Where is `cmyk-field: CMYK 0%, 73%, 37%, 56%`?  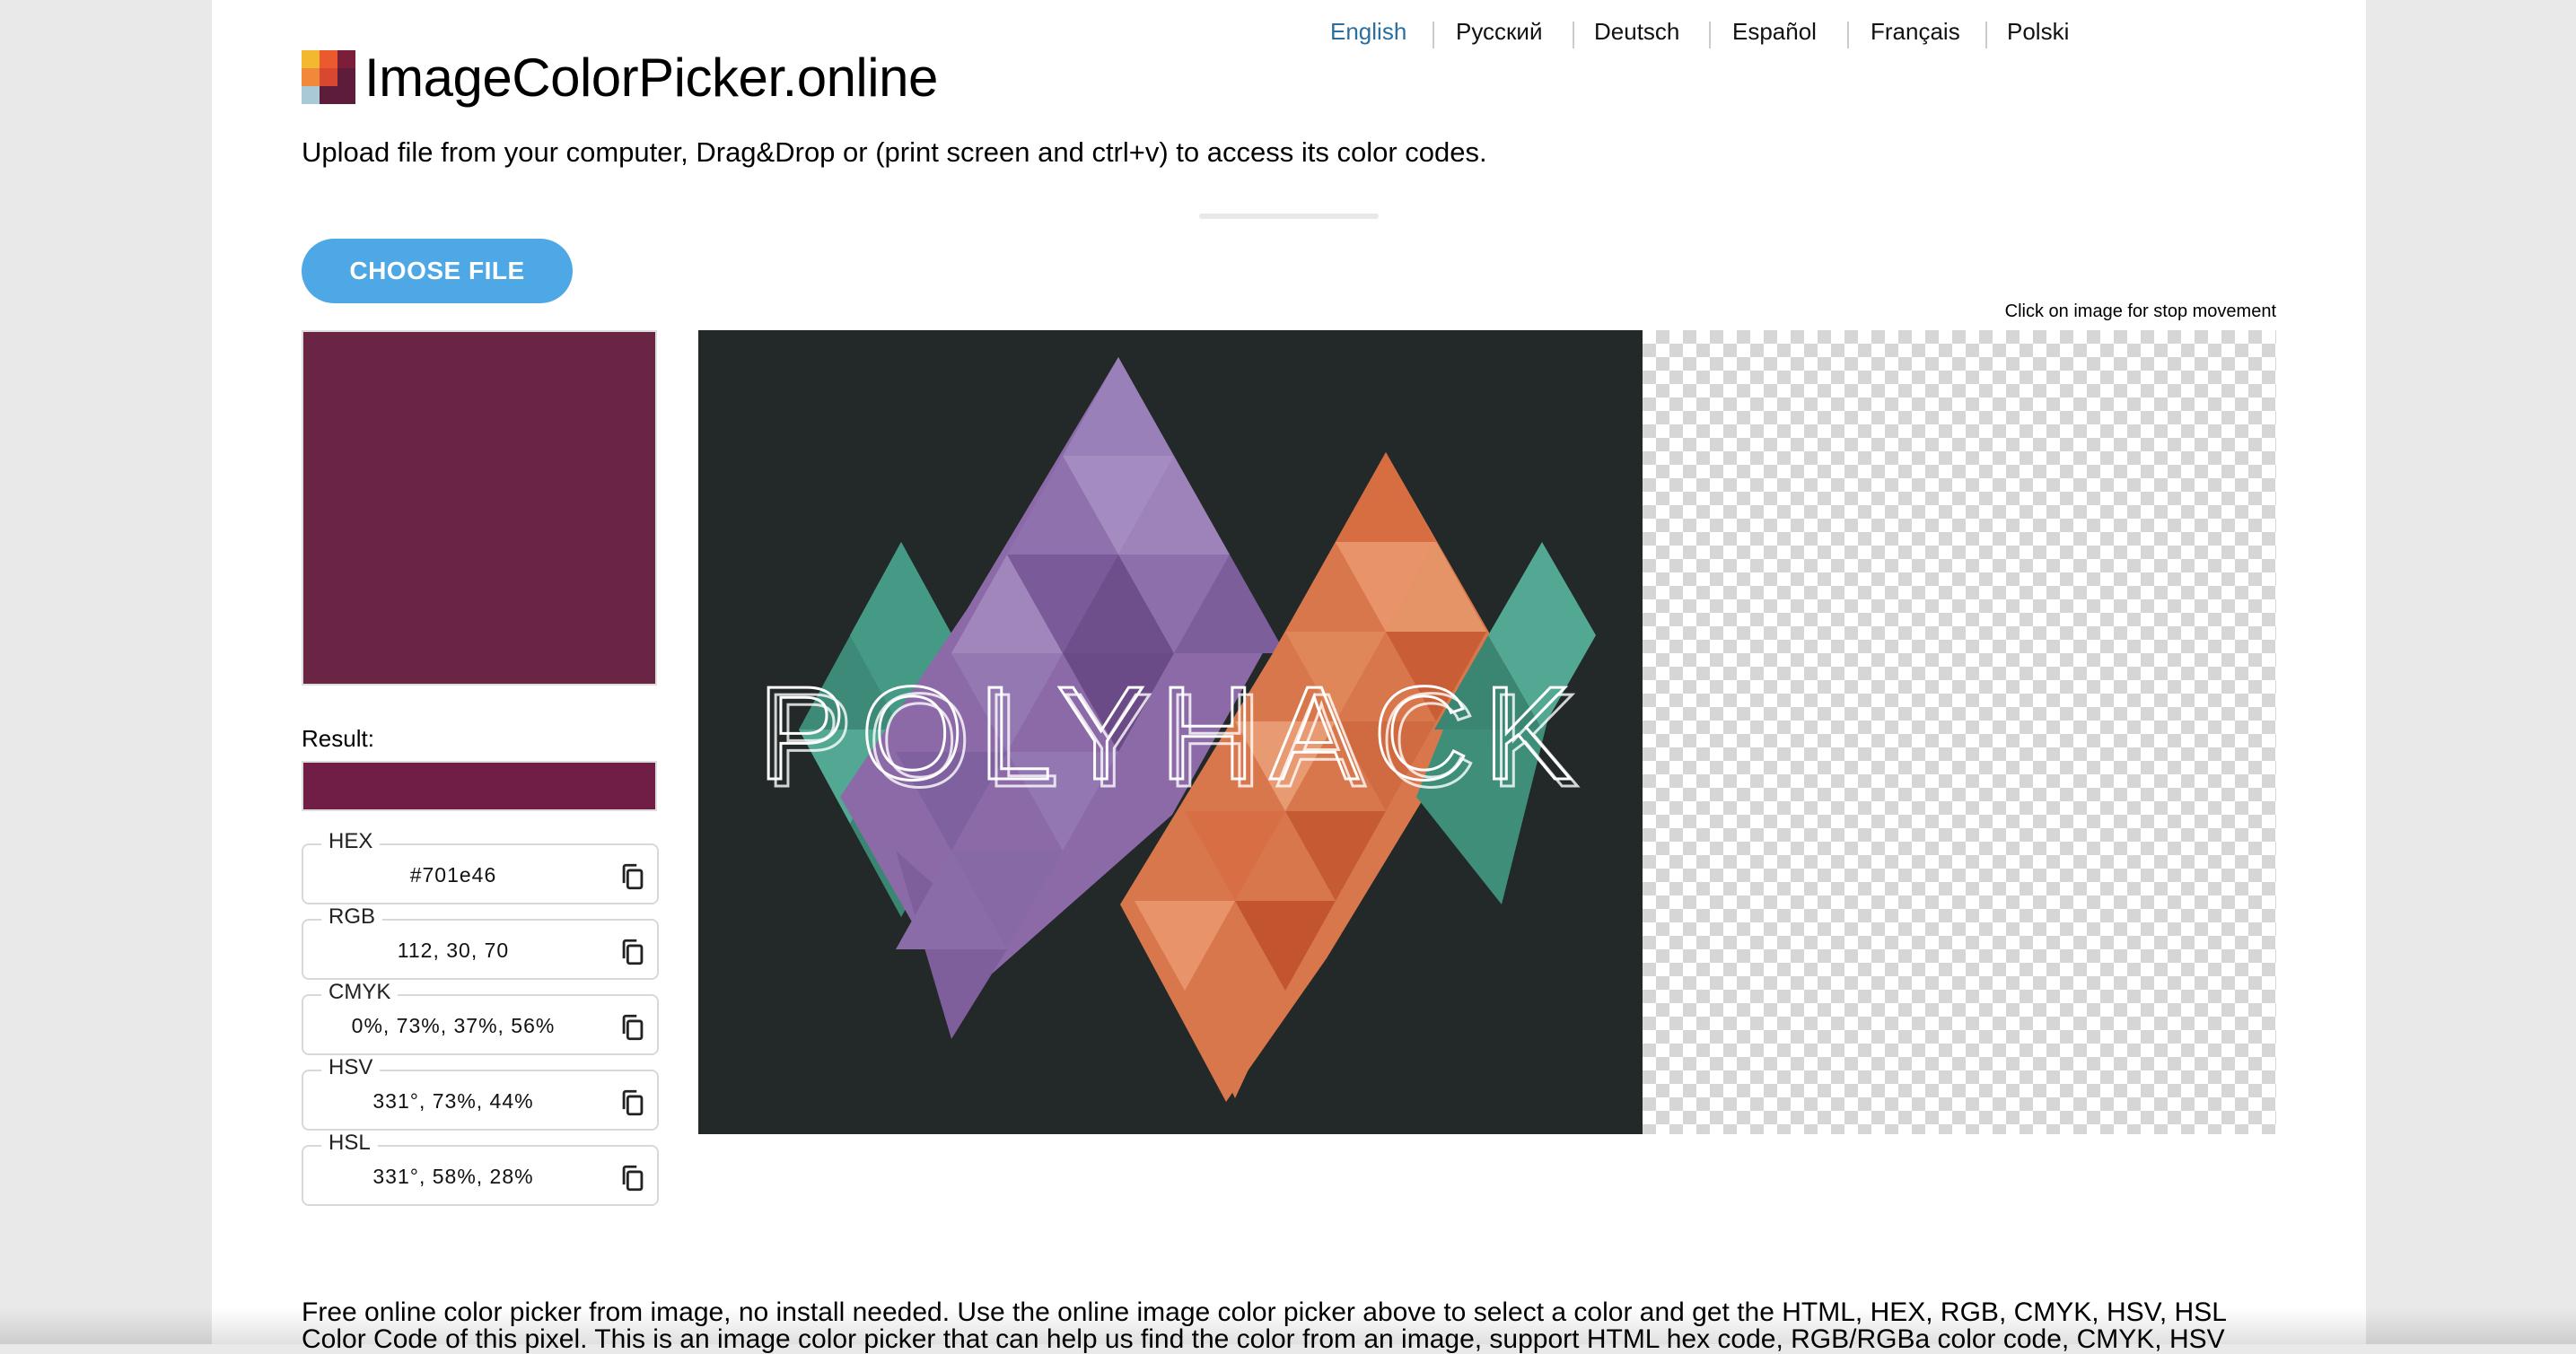
cmyk-field: CMYK 0%, 73%, 37%, 56% is located at coordinates (481, 1017).